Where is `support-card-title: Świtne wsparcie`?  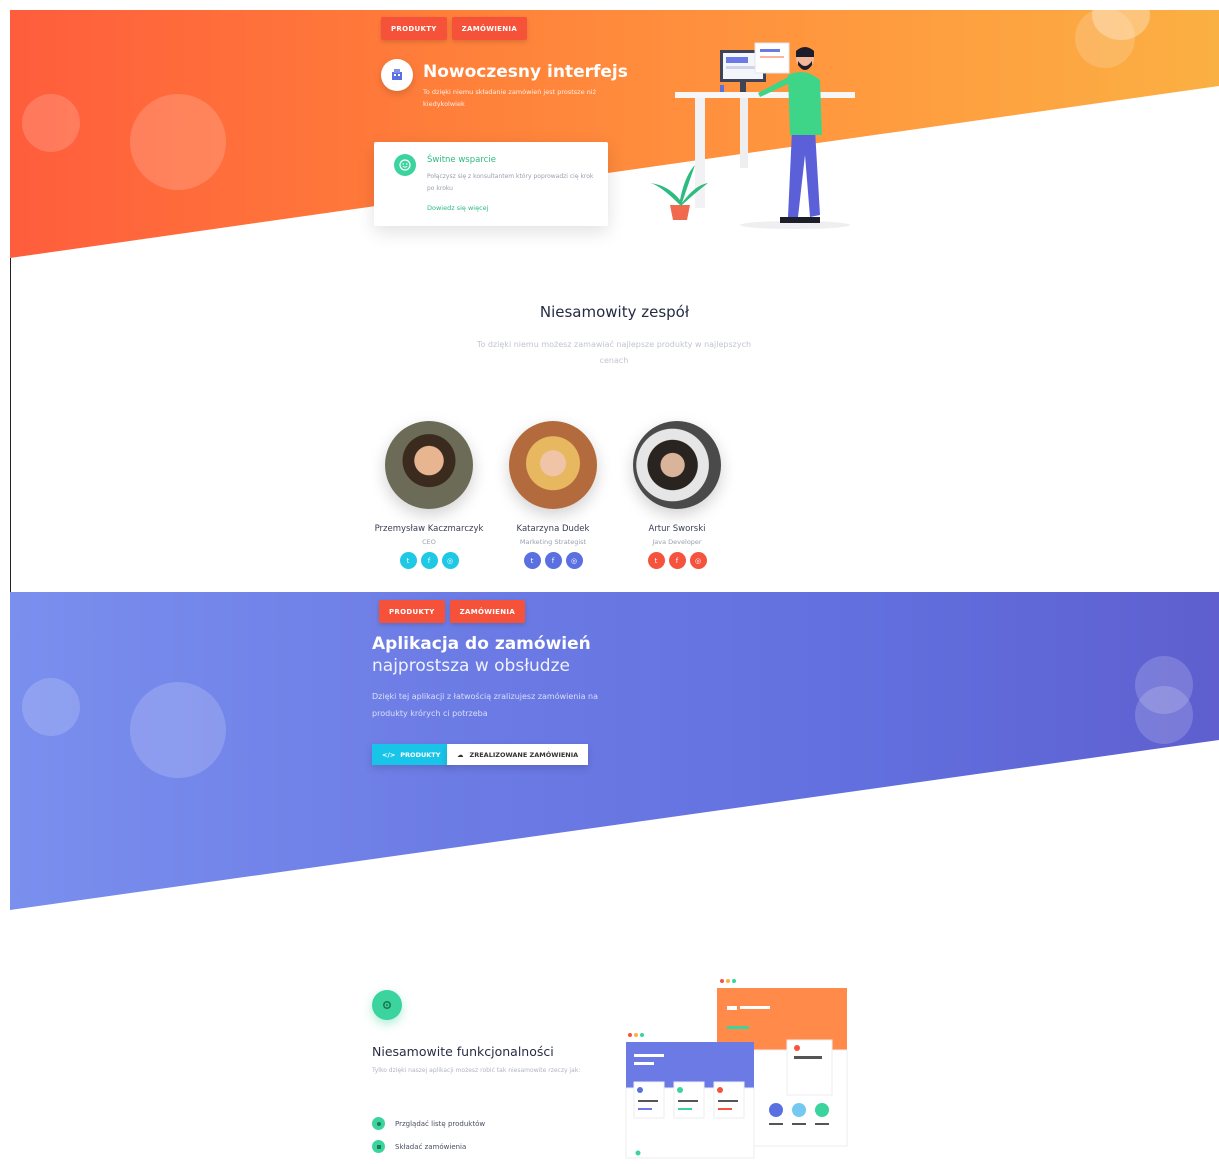
support-card-title: Świtne wsparcie is located at coordinates (461, 160).